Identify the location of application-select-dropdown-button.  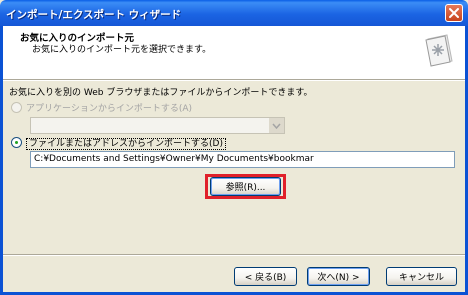
(276, 125).